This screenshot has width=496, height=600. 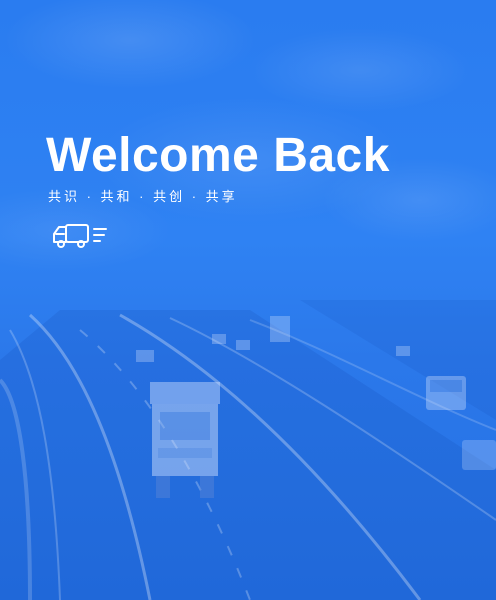 What do you see at coordinates (218, 155) in the screenshot?
I see `welcome-title: Welcome Back` at bounding box center [218, 155].